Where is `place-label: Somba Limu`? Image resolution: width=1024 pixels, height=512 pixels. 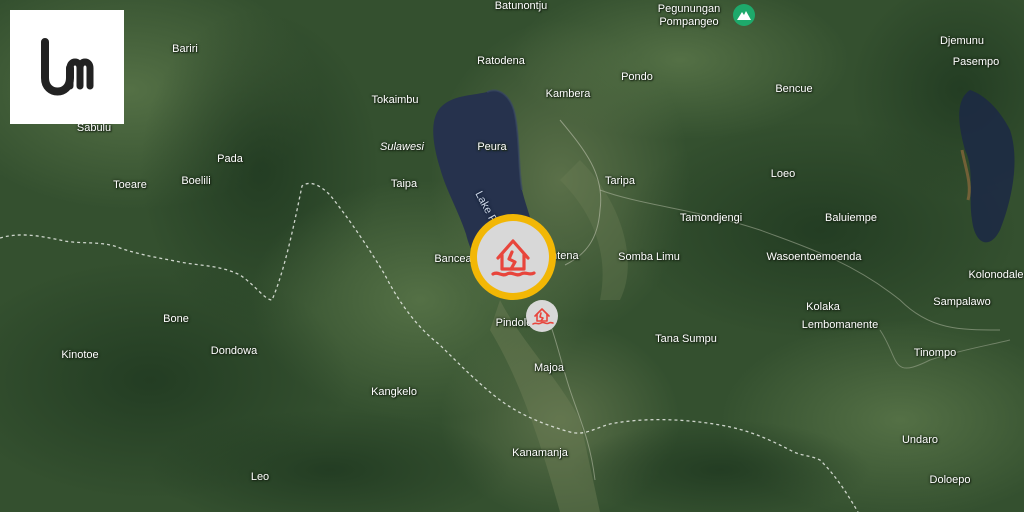
place-label: Somba Limu is located at coordinates (649, 257).